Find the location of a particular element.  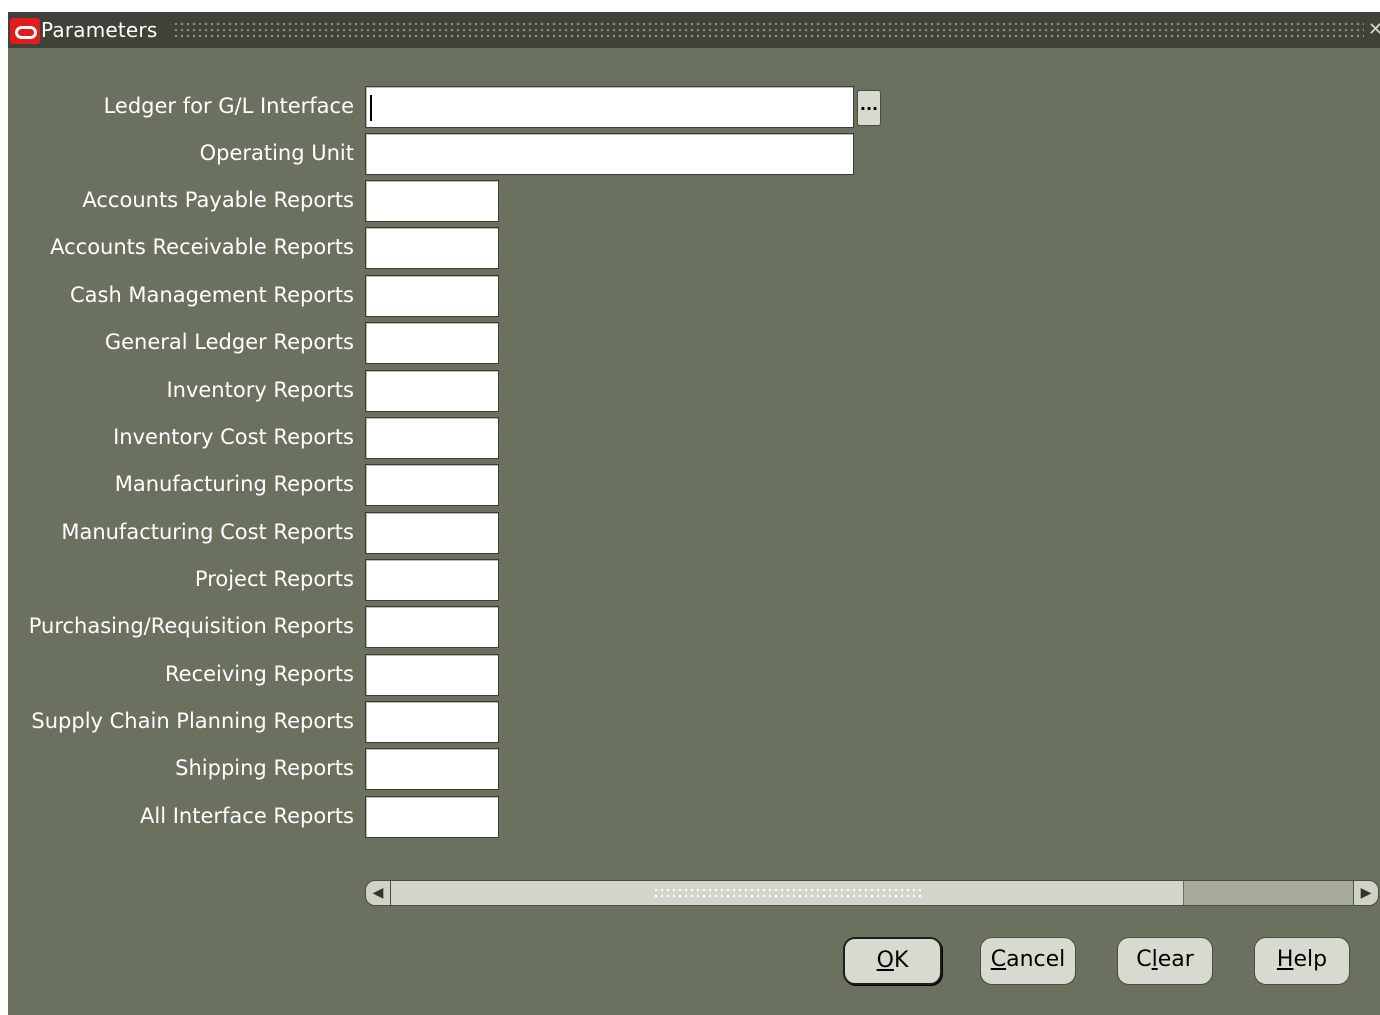

project-label: Project Reports is located at coordinates (274, 579).